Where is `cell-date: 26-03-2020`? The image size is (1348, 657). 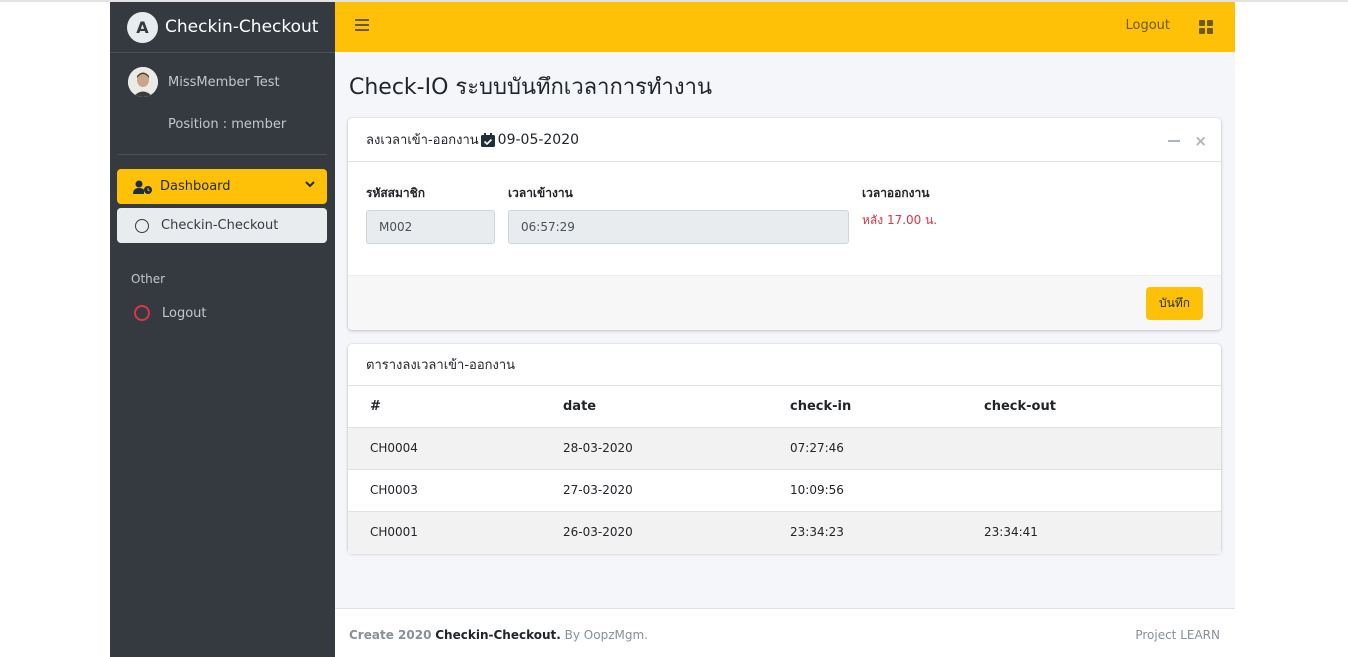 cell-date: 26-03-2020 is located at coordinates (598, 532).